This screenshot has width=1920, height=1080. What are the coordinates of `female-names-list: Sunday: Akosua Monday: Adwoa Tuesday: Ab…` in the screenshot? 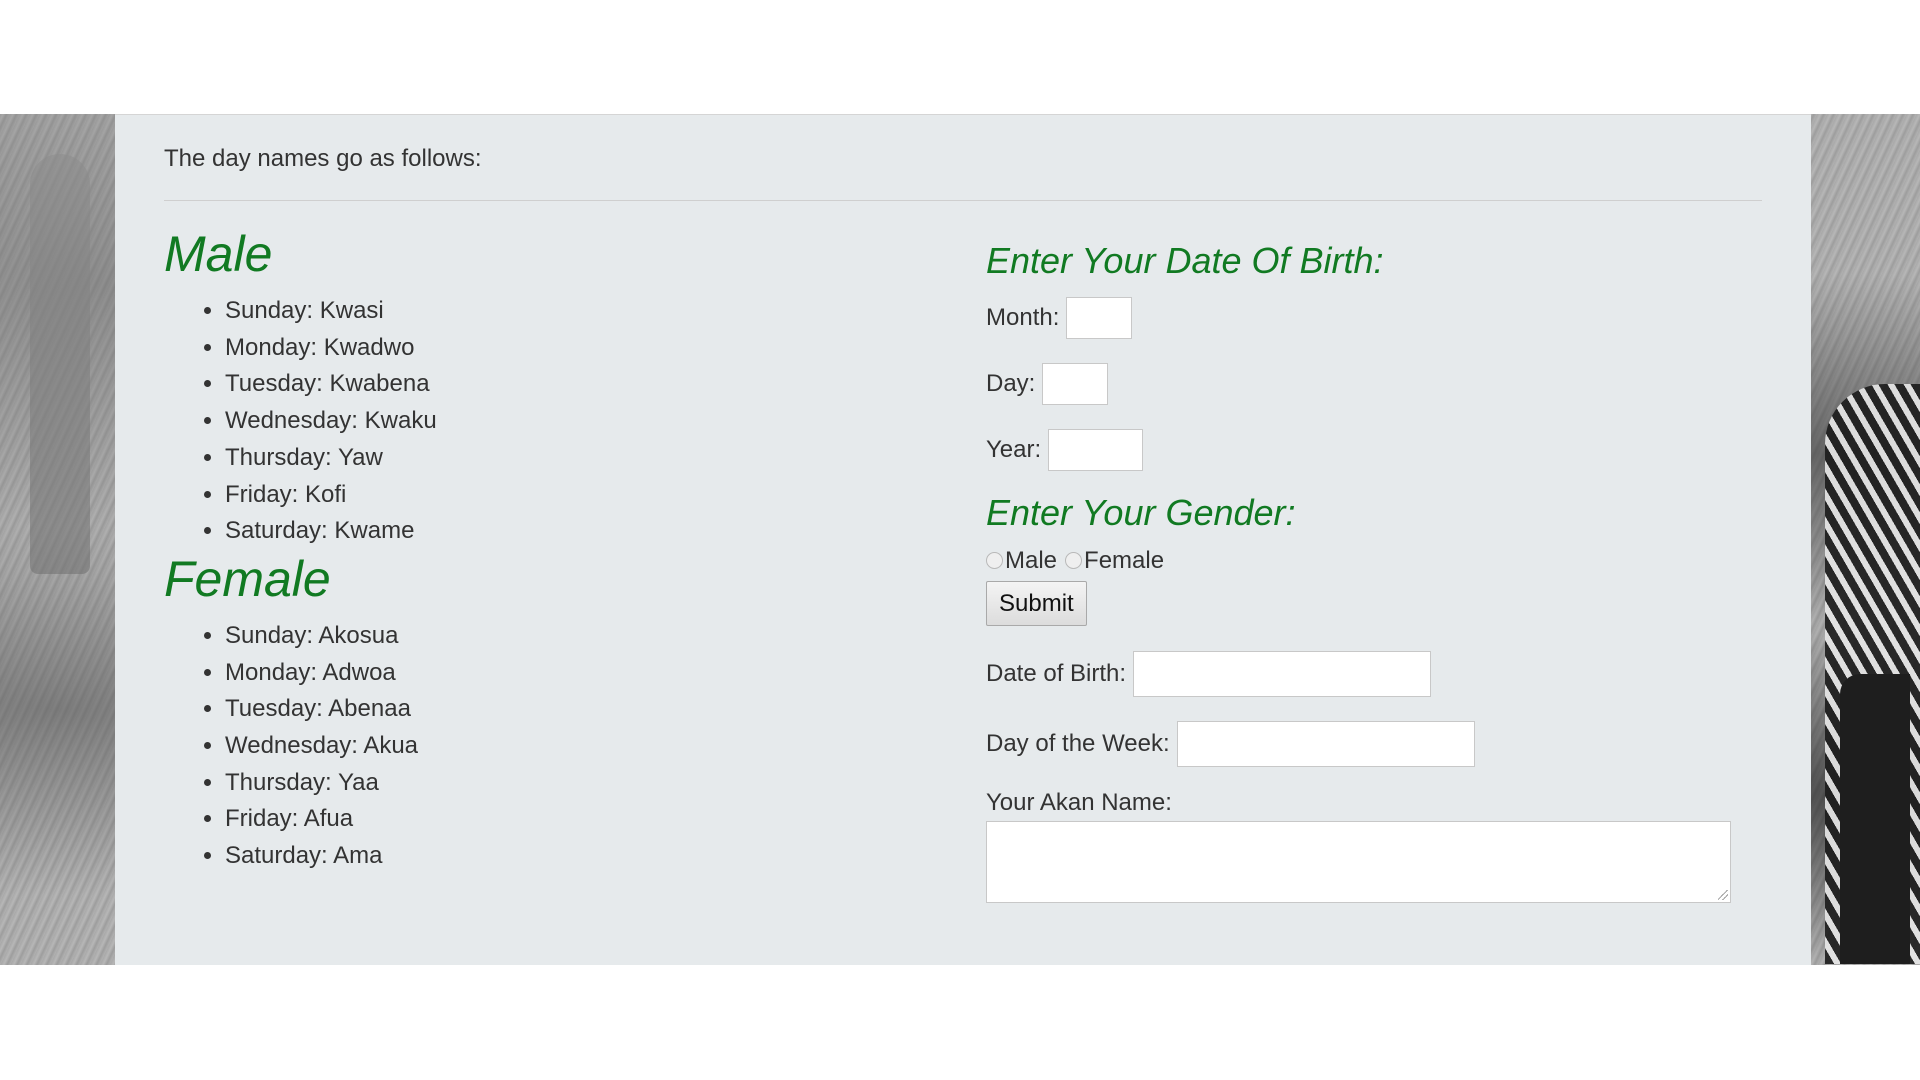 It's located at (514, 746).